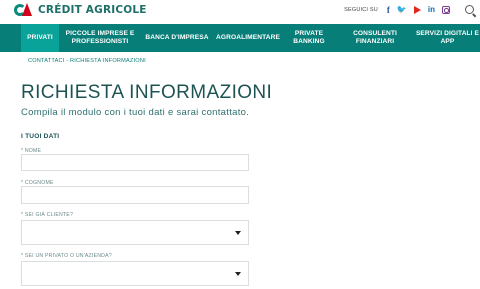  Describe the element at coordinates (40, 136) in the screenshot. I see `form-section-title: I TUOI DATI` at that location.